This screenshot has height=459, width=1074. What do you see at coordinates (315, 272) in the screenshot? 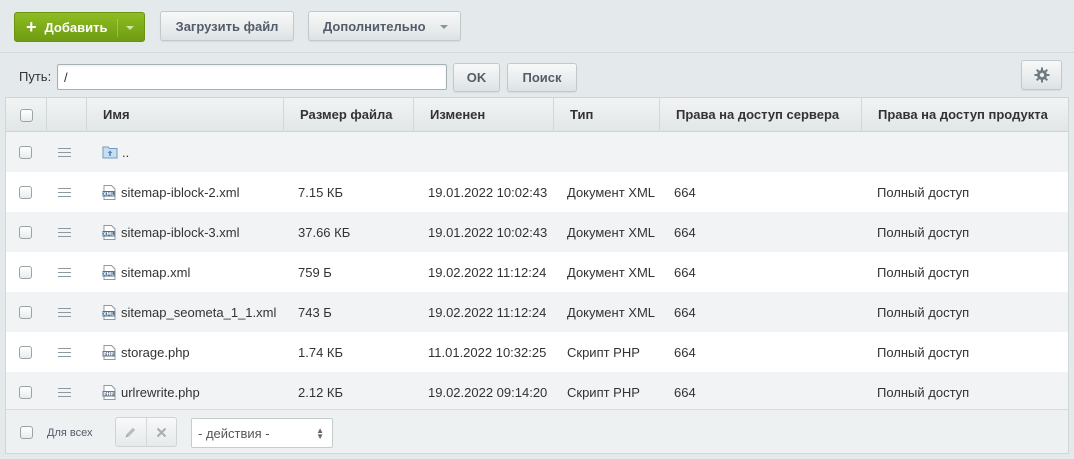
I see `cell-size: 759 Б` at bounding box center [315, 272].